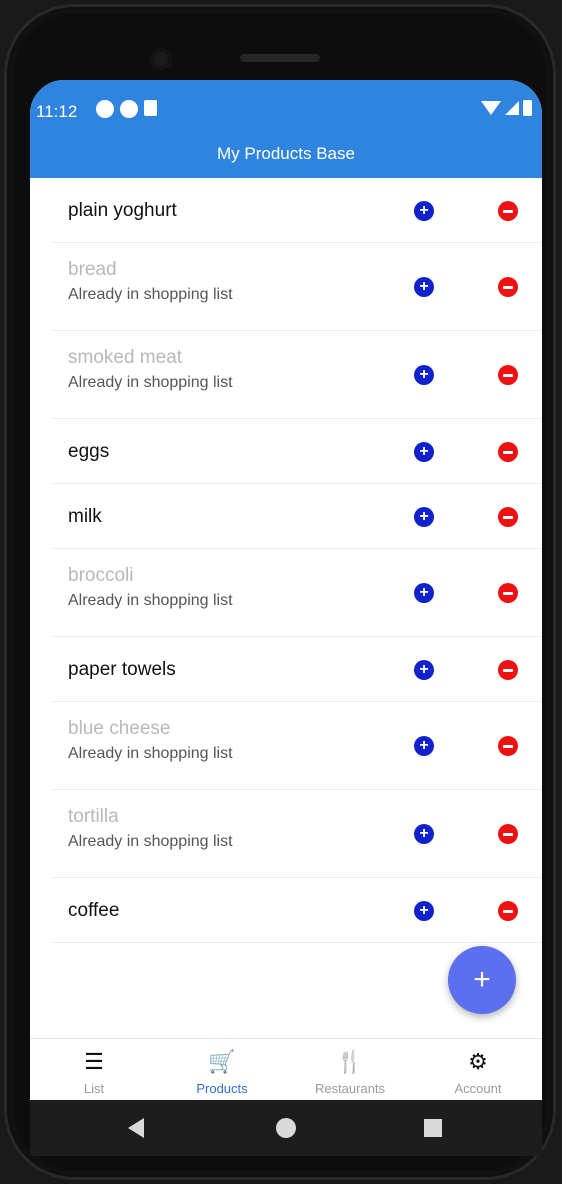  I want to click on product-name: blue cheese, so click(119, 728).